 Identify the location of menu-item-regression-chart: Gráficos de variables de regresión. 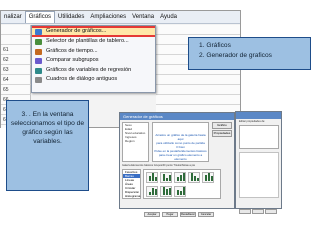
(93, 71).